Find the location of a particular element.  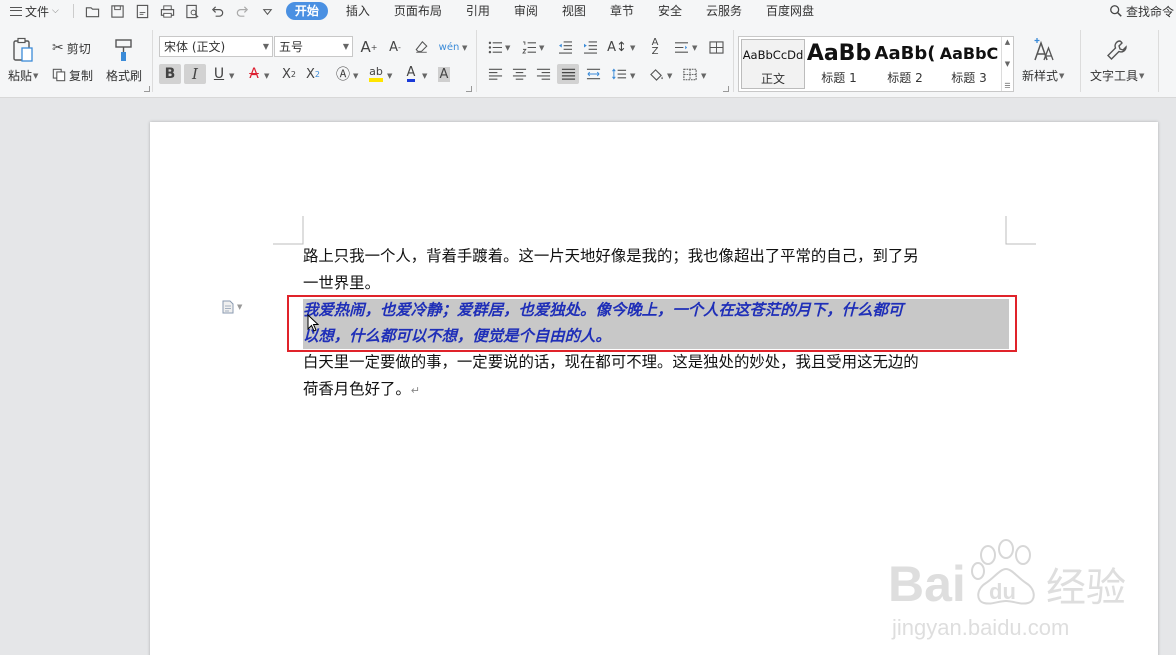

decrease-indent-icon is located at coordinates (565, 47).